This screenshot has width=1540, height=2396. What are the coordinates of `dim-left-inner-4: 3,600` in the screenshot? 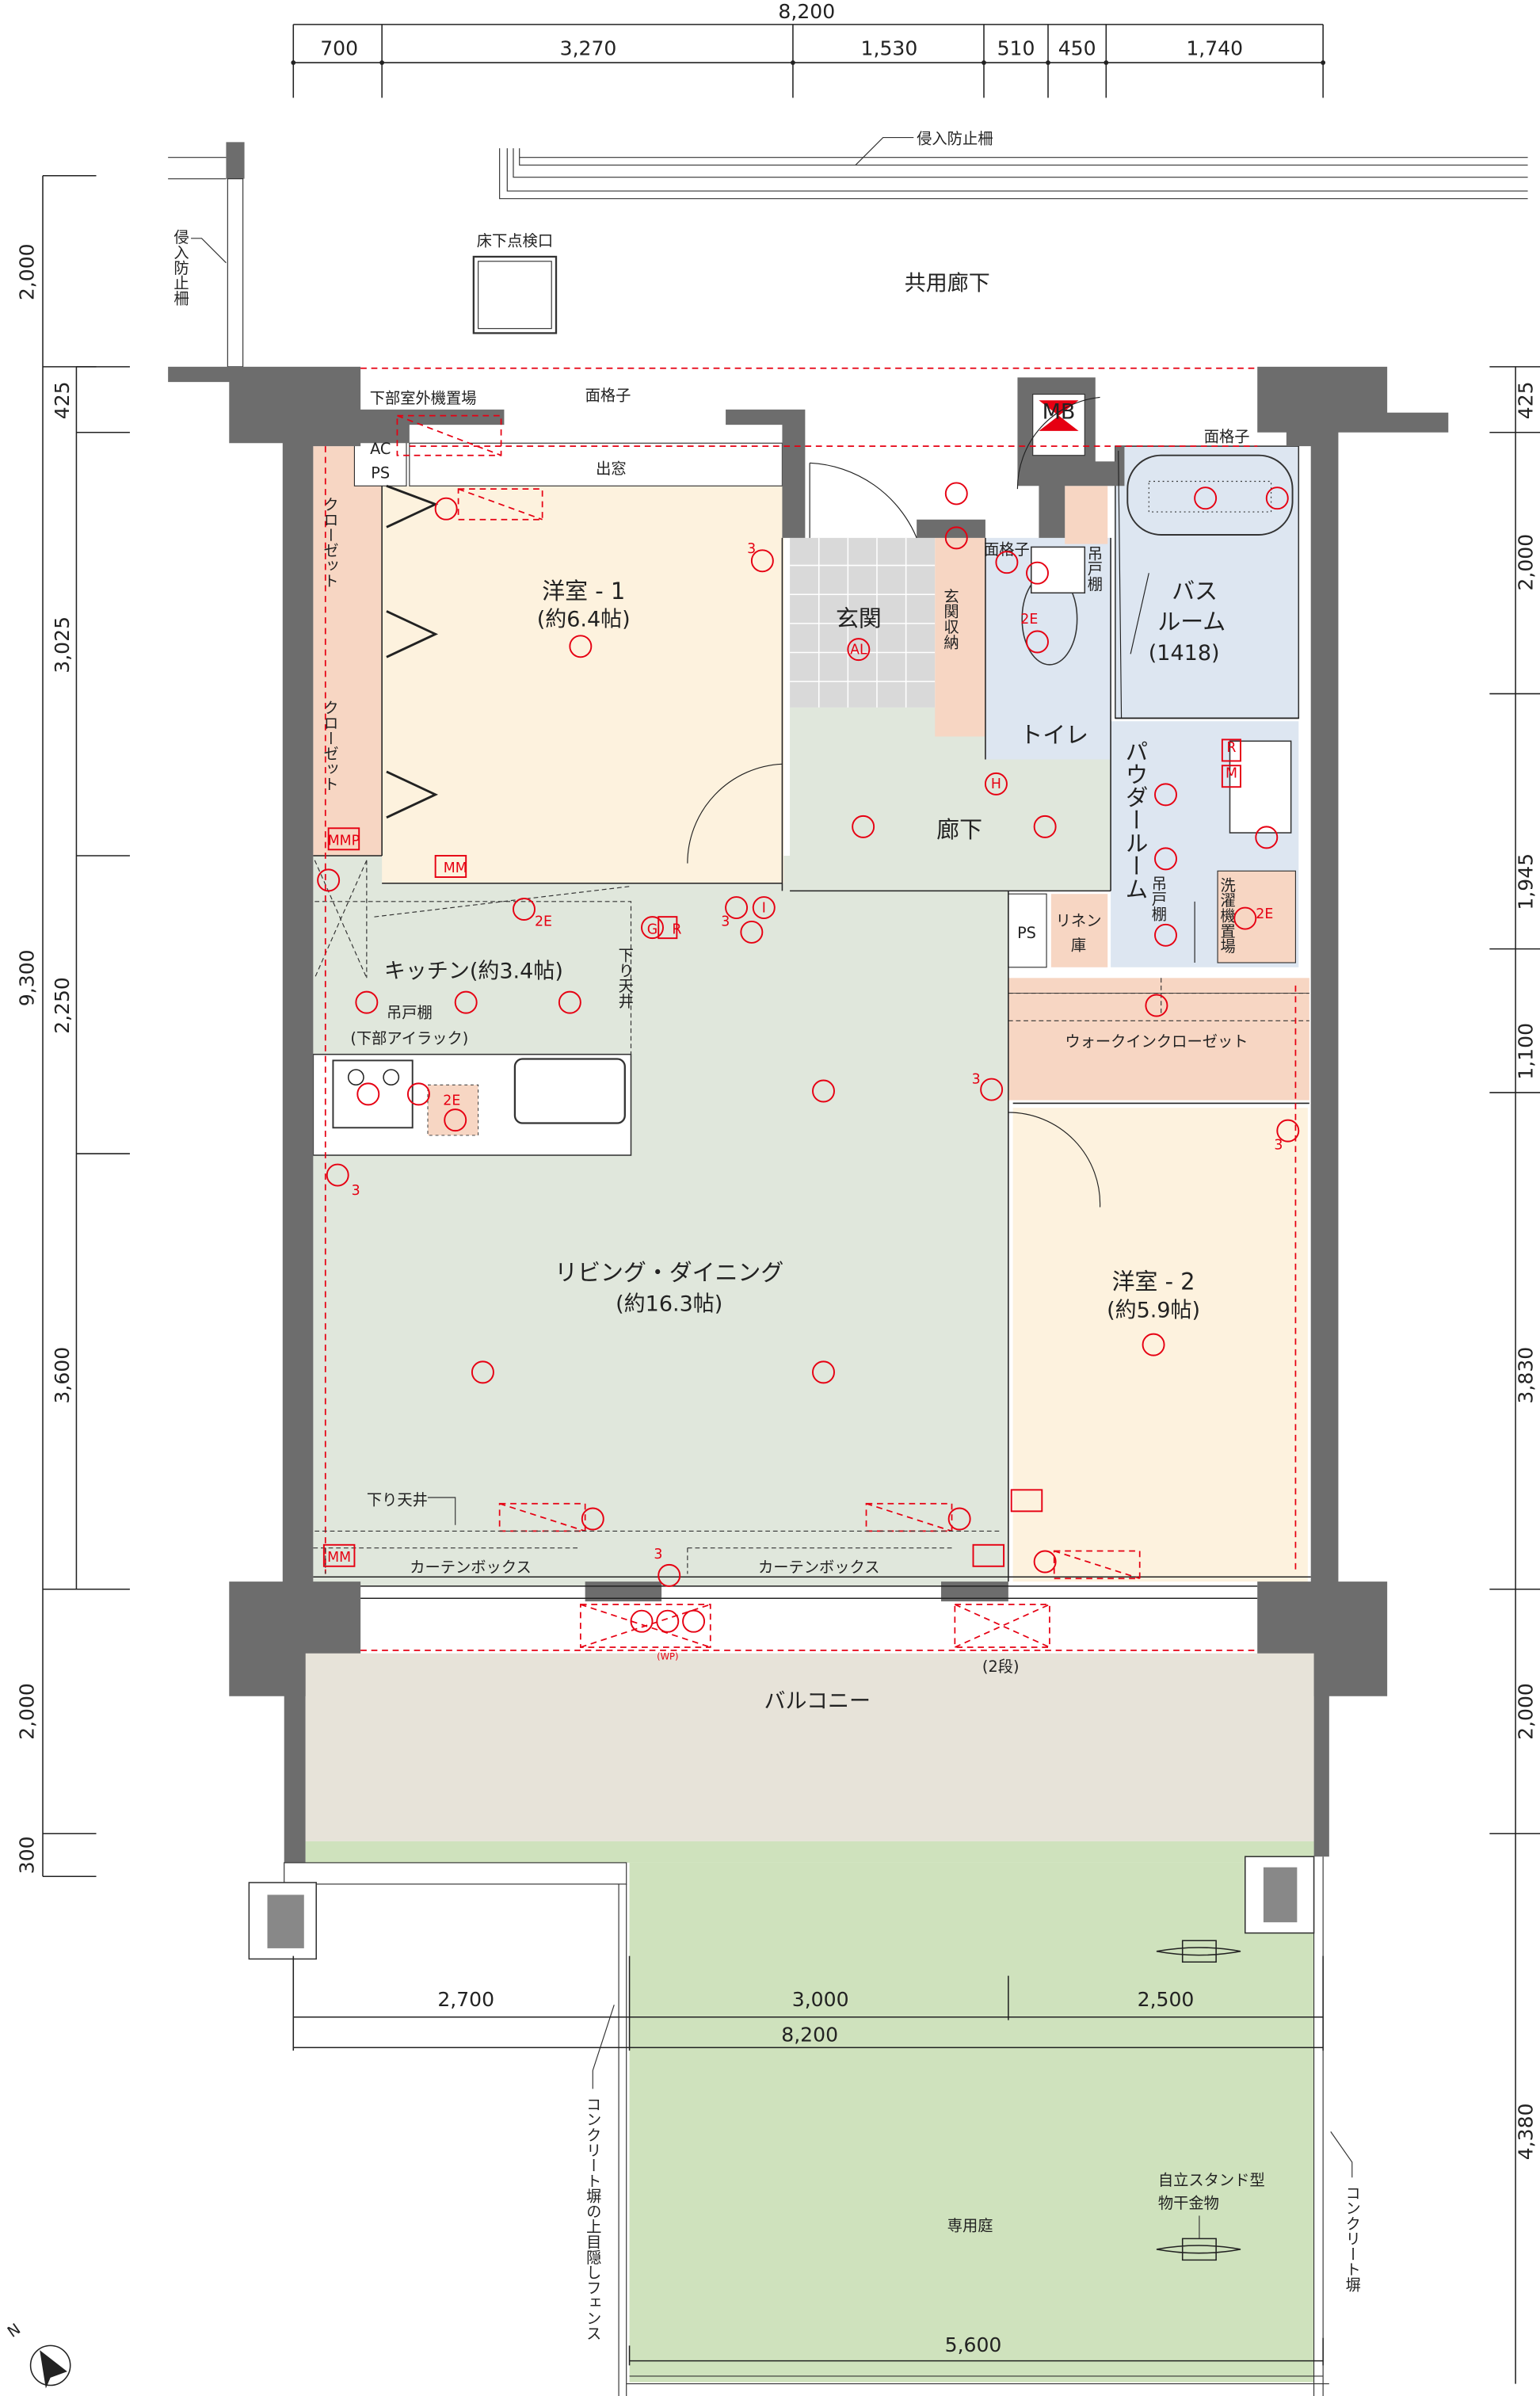 It's located at (62, 1375).